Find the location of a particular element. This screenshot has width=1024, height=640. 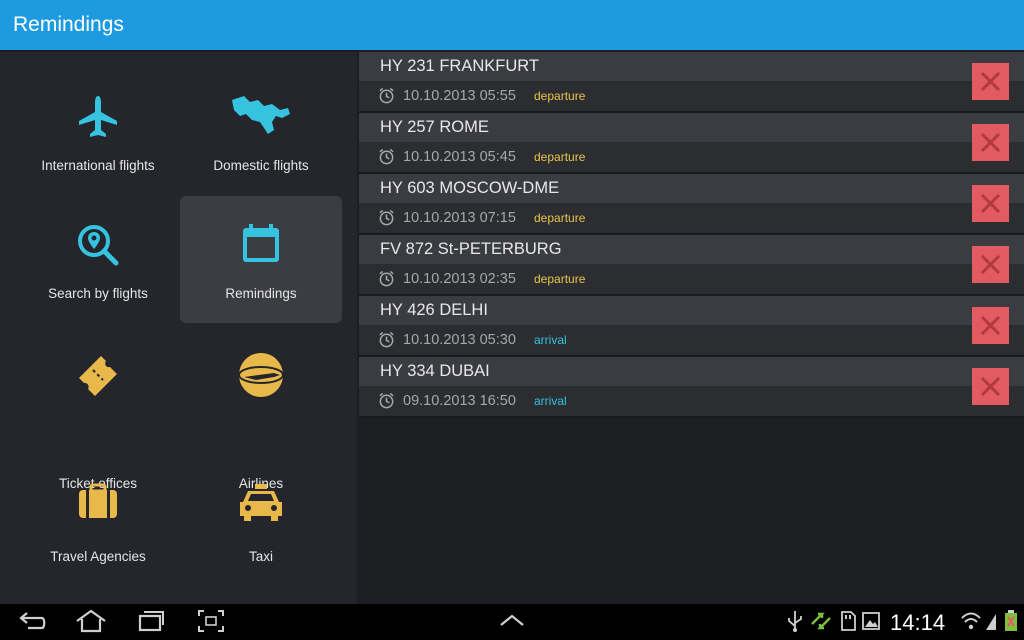

airline-globe-icon is located at coordinates (261, 375).